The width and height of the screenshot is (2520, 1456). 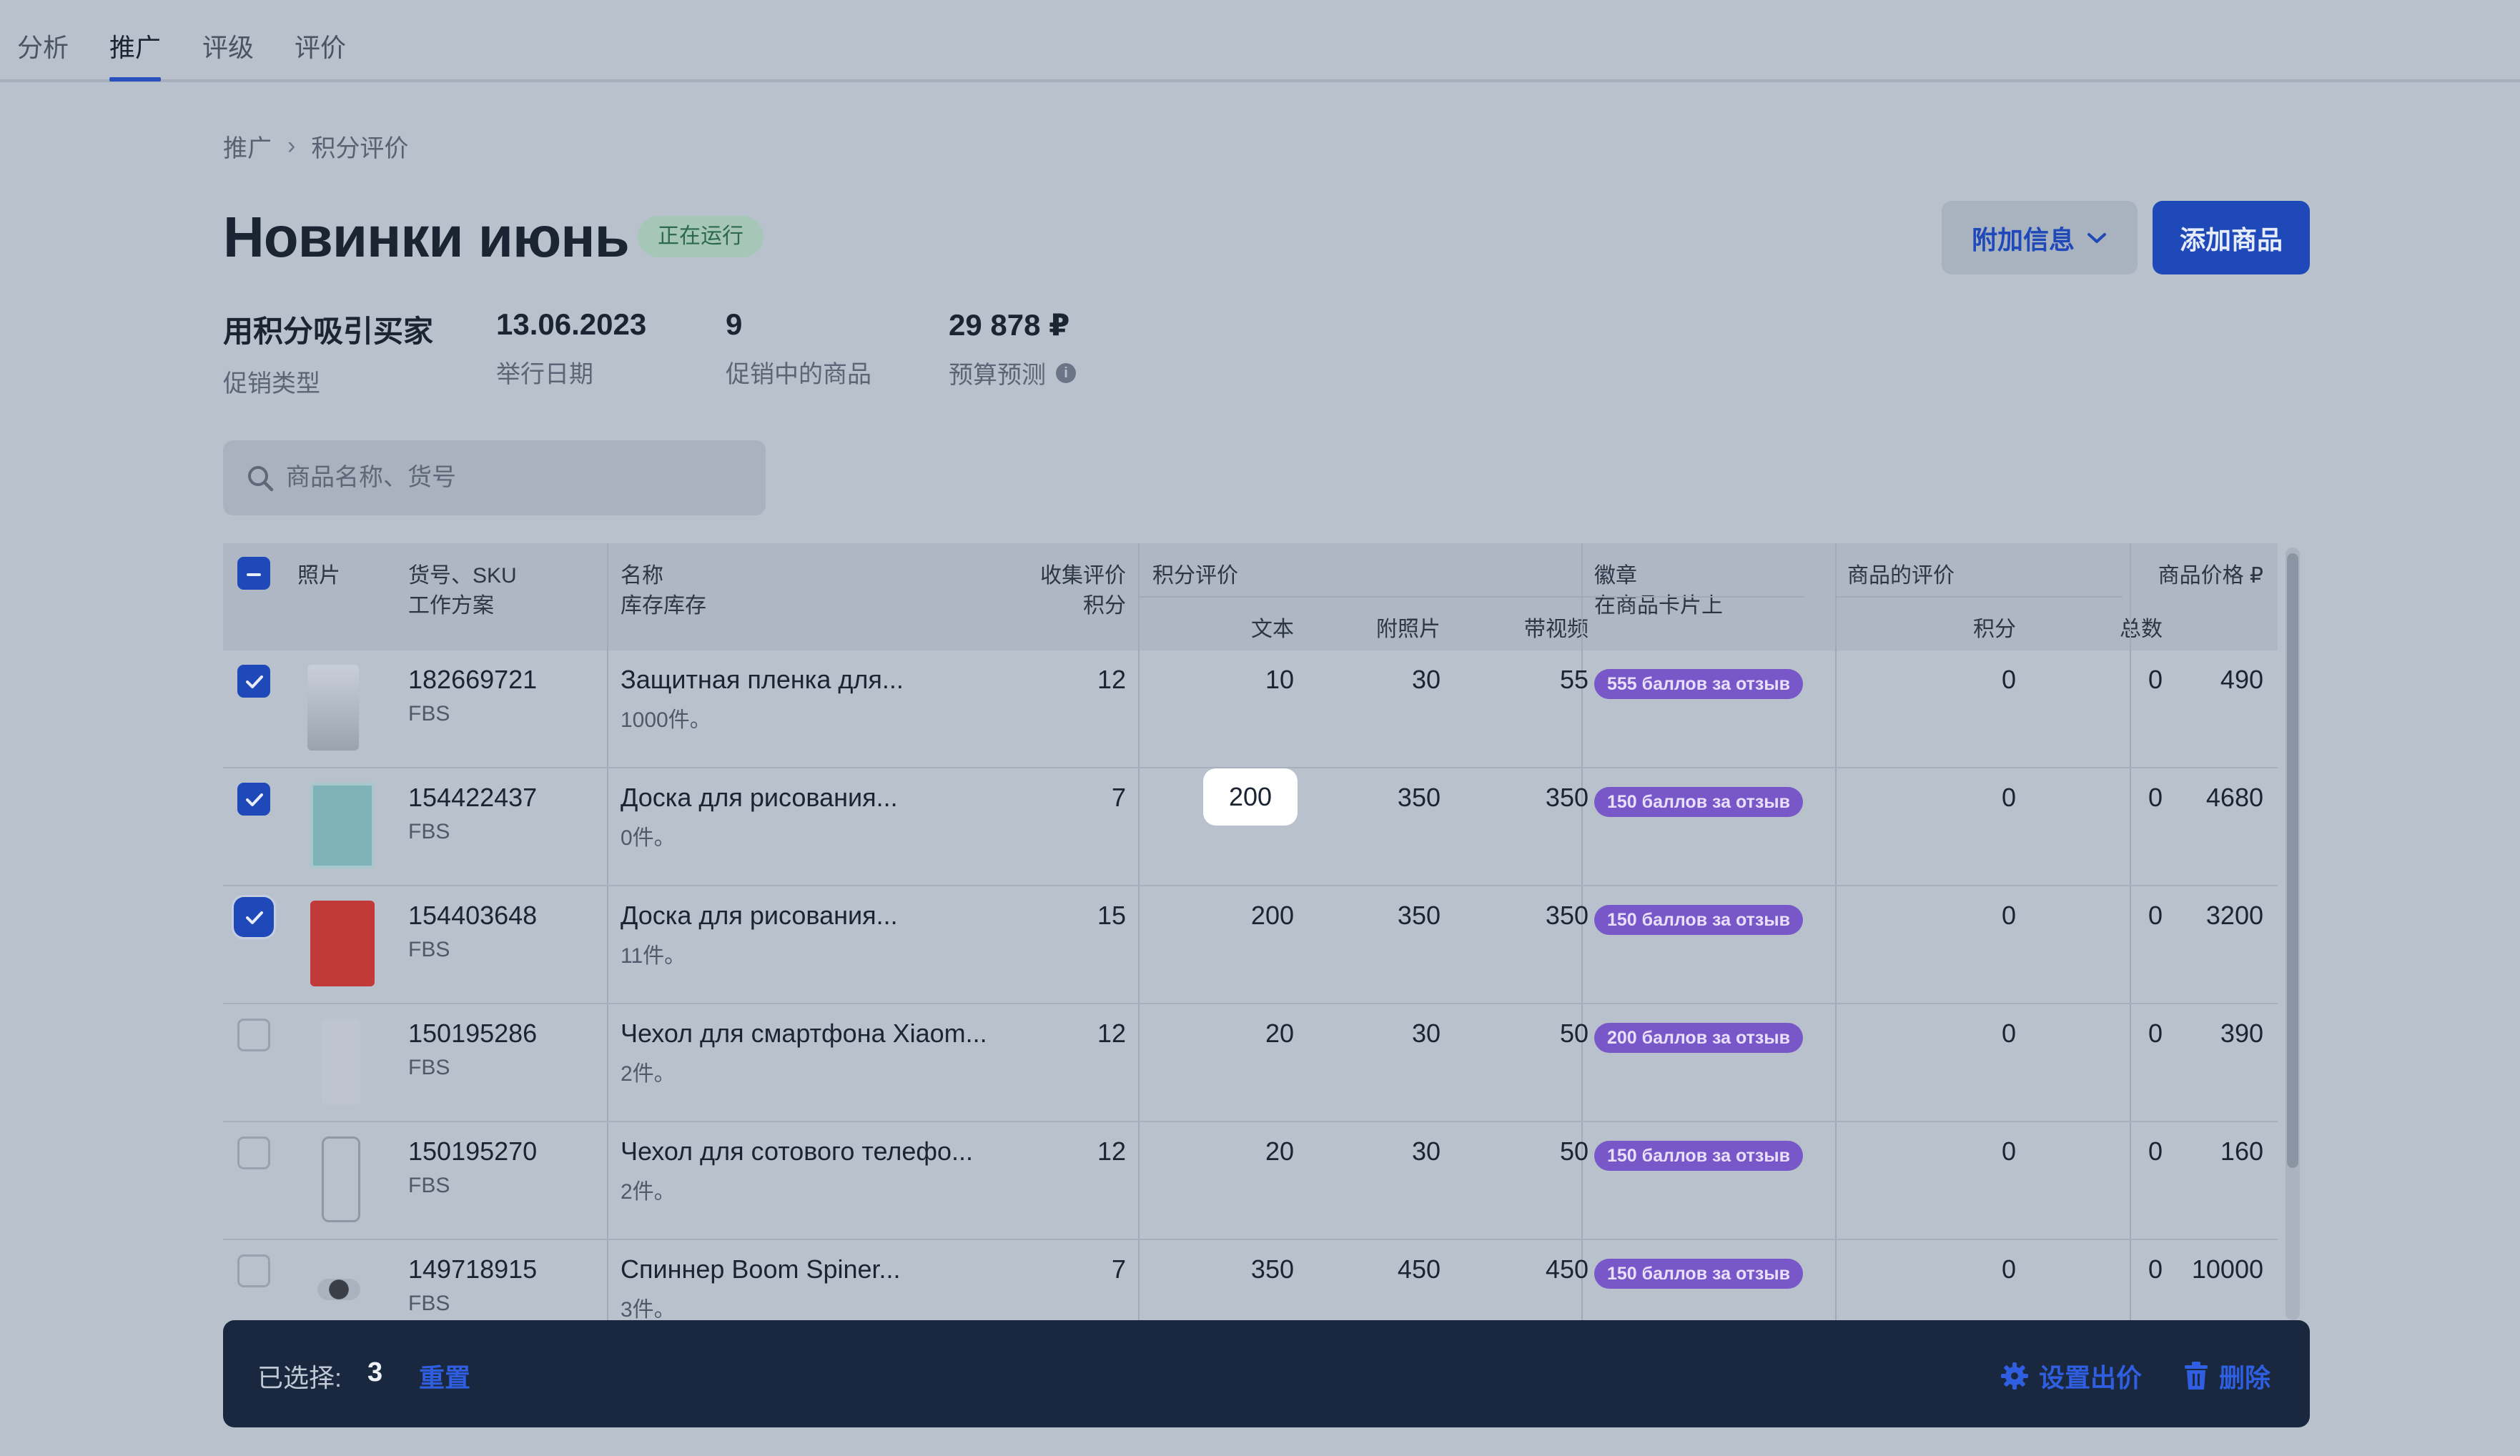 What do you see at coordinates (1111, 1151) in the screenshot?
I see `collect-points-value: 12` at bounding box center [1111, 1151].